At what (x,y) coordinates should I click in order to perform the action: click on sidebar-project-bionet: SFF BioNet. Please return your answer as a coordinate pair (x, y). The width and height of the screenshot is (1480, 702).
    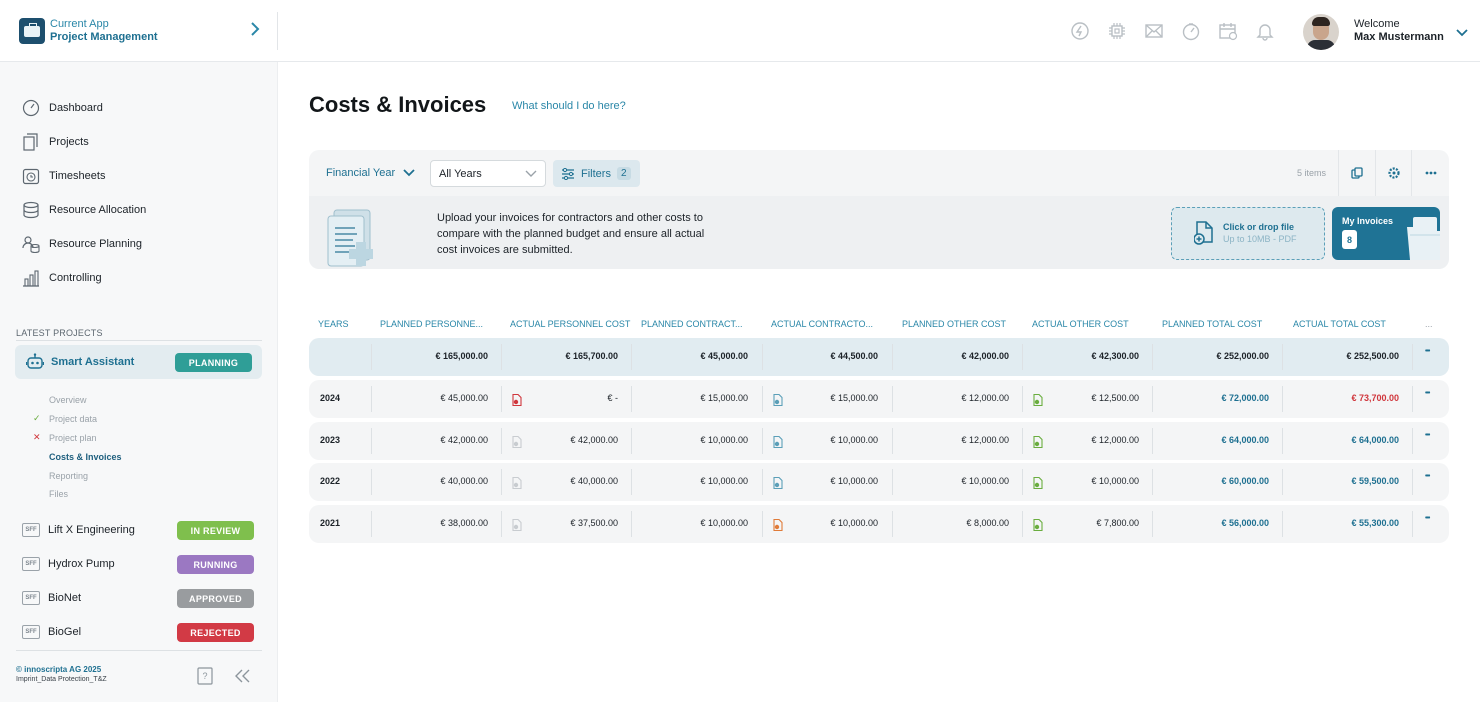
    Looking at the image, I should click on (51, 598).